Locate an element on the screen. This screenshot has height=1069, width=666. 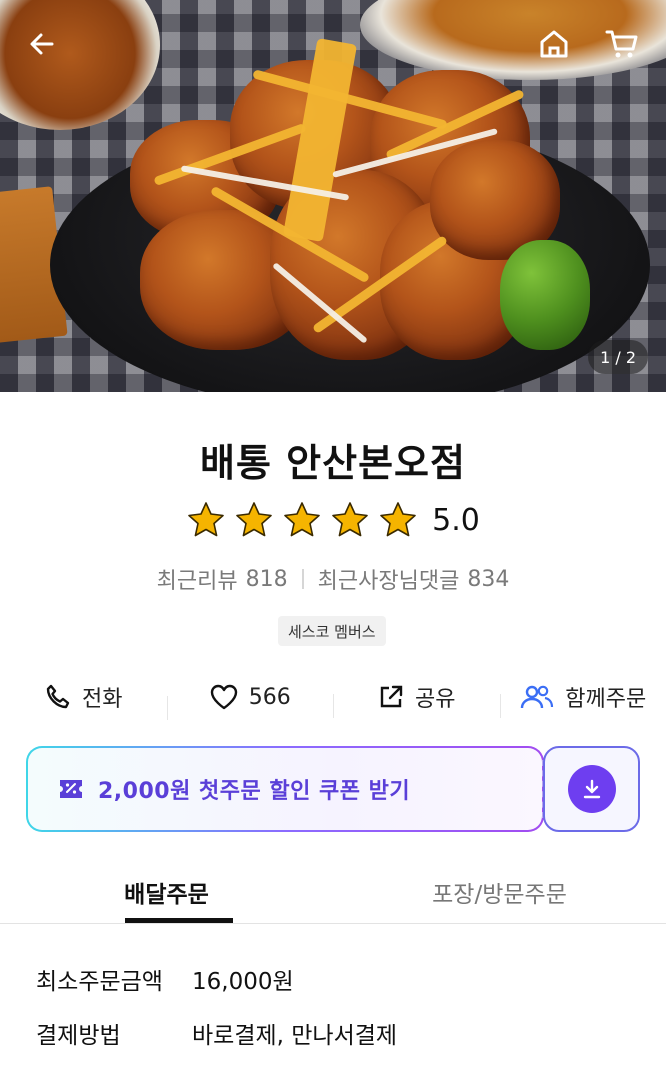
rating-value: 5.0 is located at coordinates (456, 520).